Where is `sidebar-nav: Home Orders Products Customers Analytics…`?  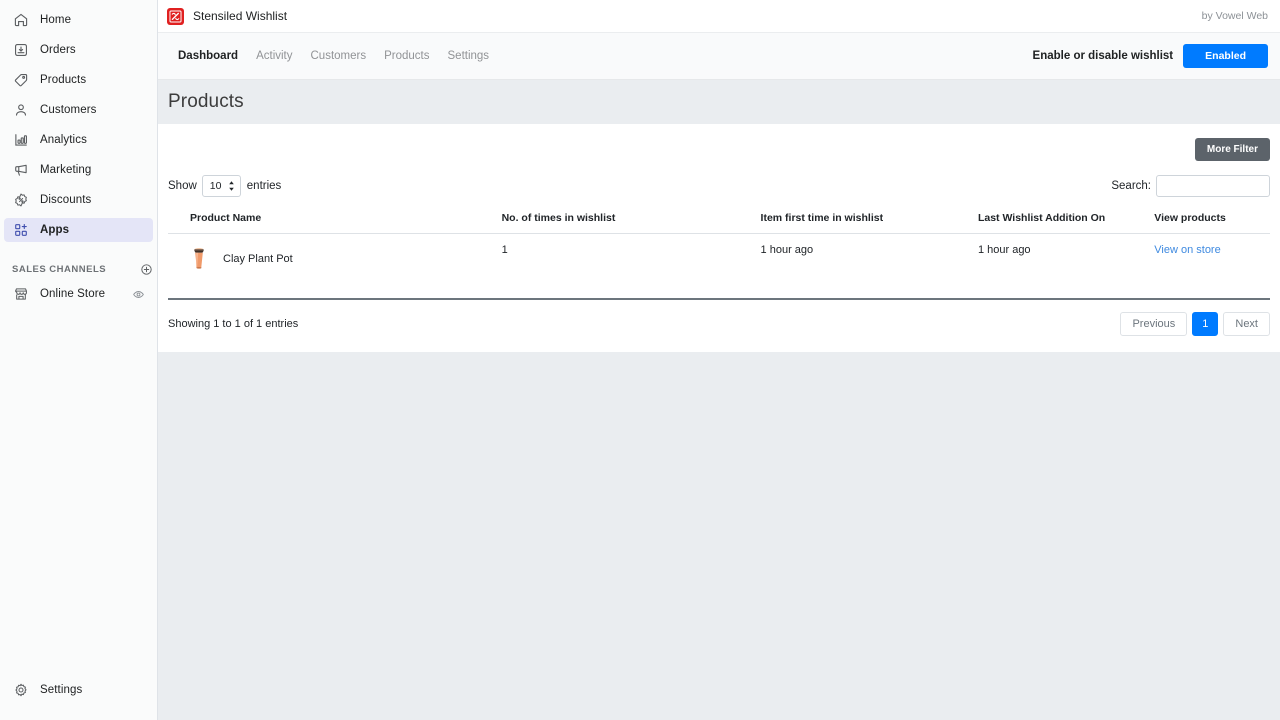
sidebar-nav: Home Orders Products Customers Analytics… is located at coordinates (78, 153).